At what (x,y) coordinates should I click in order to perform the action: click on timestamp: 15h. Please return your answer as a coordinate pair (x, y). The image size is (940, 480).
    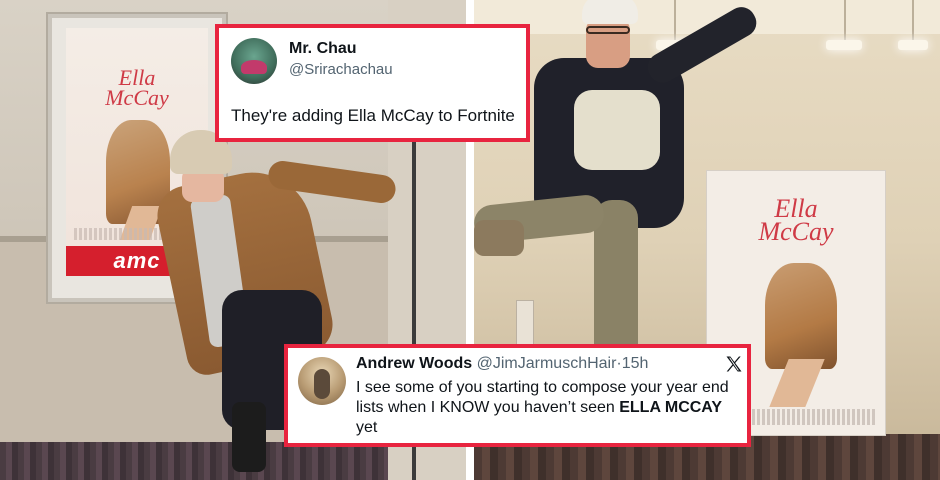
    Looking at the image, I should click on (635, 363).